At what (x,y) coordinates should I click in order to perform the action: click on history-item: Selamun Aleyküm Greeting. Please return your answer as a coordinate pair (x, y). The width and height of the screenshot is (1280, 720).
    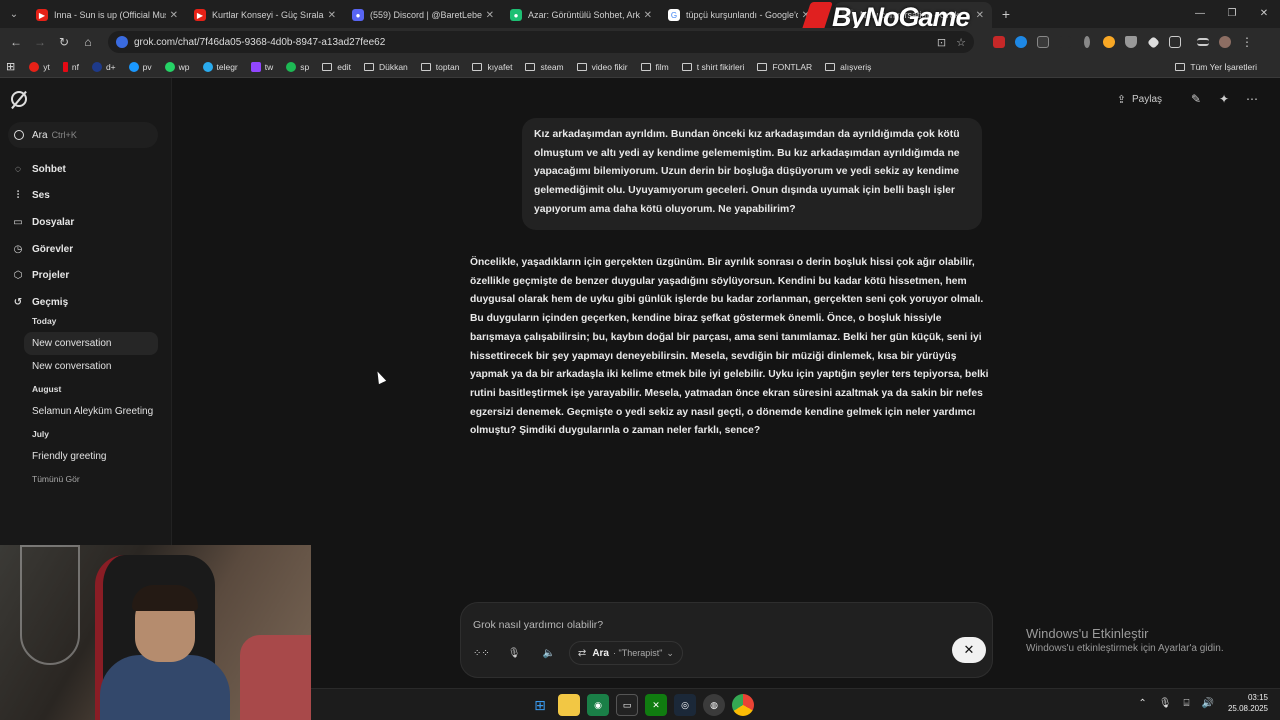
    Looking at the image, I should click on (91, 411).